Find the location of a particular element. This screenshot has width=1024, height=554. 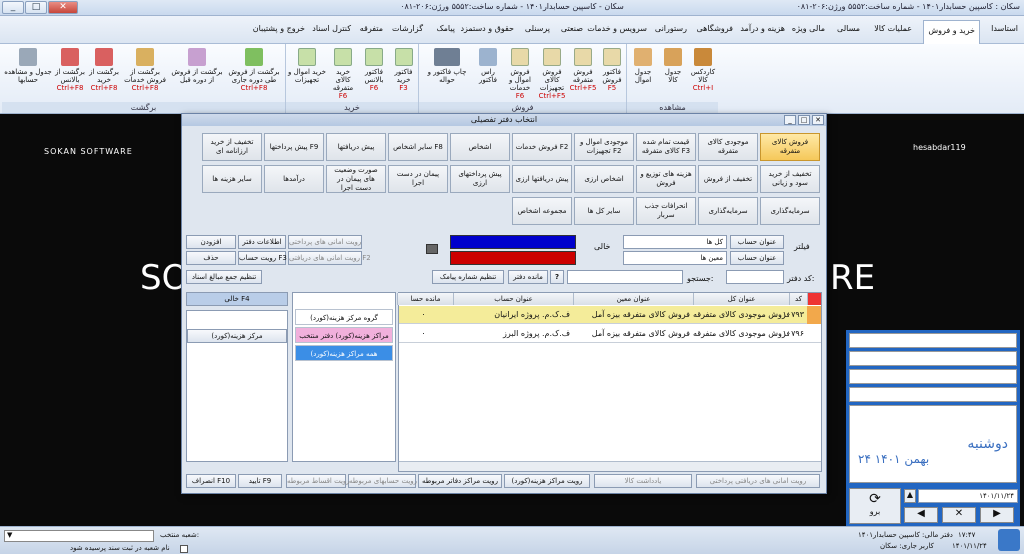

empty-f4-header: خالی F4 is located at coordinates (237, 299).